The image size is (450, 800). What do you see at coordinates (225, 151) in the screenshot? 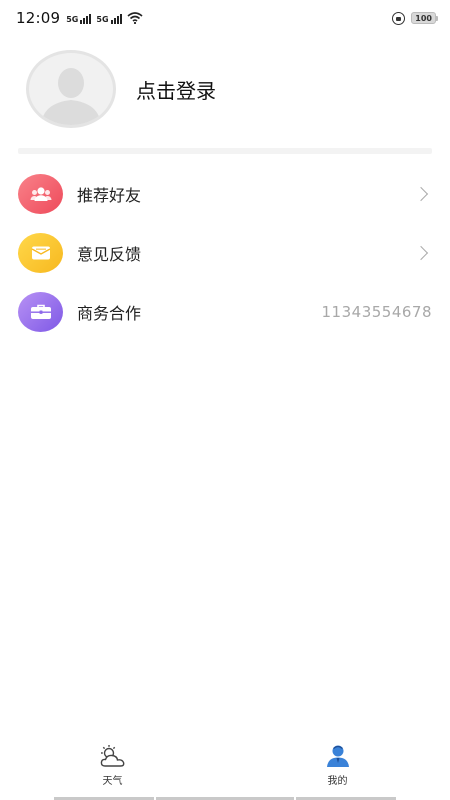
I see `section-divider` at bounding box center [225, 151].